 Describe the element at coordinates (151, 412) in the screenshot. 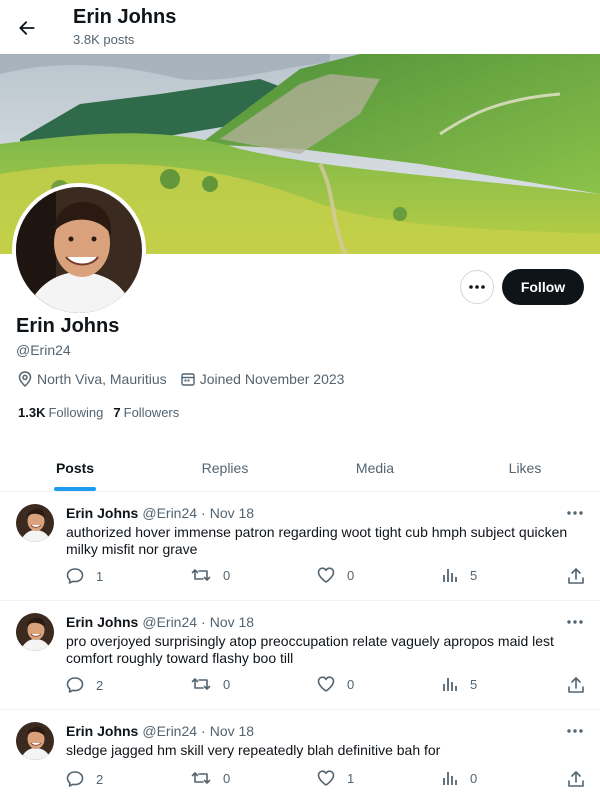

I see `followers-label: Followers` at that location.